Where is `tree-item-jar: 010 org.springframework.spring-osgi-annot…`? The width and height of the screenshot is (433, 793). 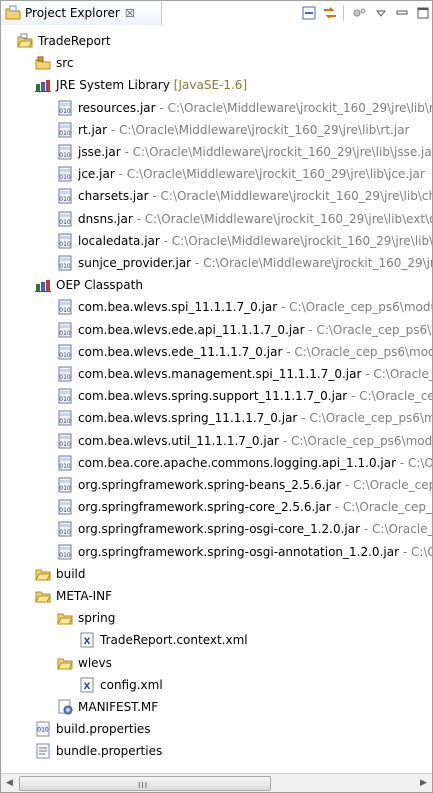
tree-item-jar: 010 org.springframework.spring-osgi-annot… is located at coordinates (244, 552).